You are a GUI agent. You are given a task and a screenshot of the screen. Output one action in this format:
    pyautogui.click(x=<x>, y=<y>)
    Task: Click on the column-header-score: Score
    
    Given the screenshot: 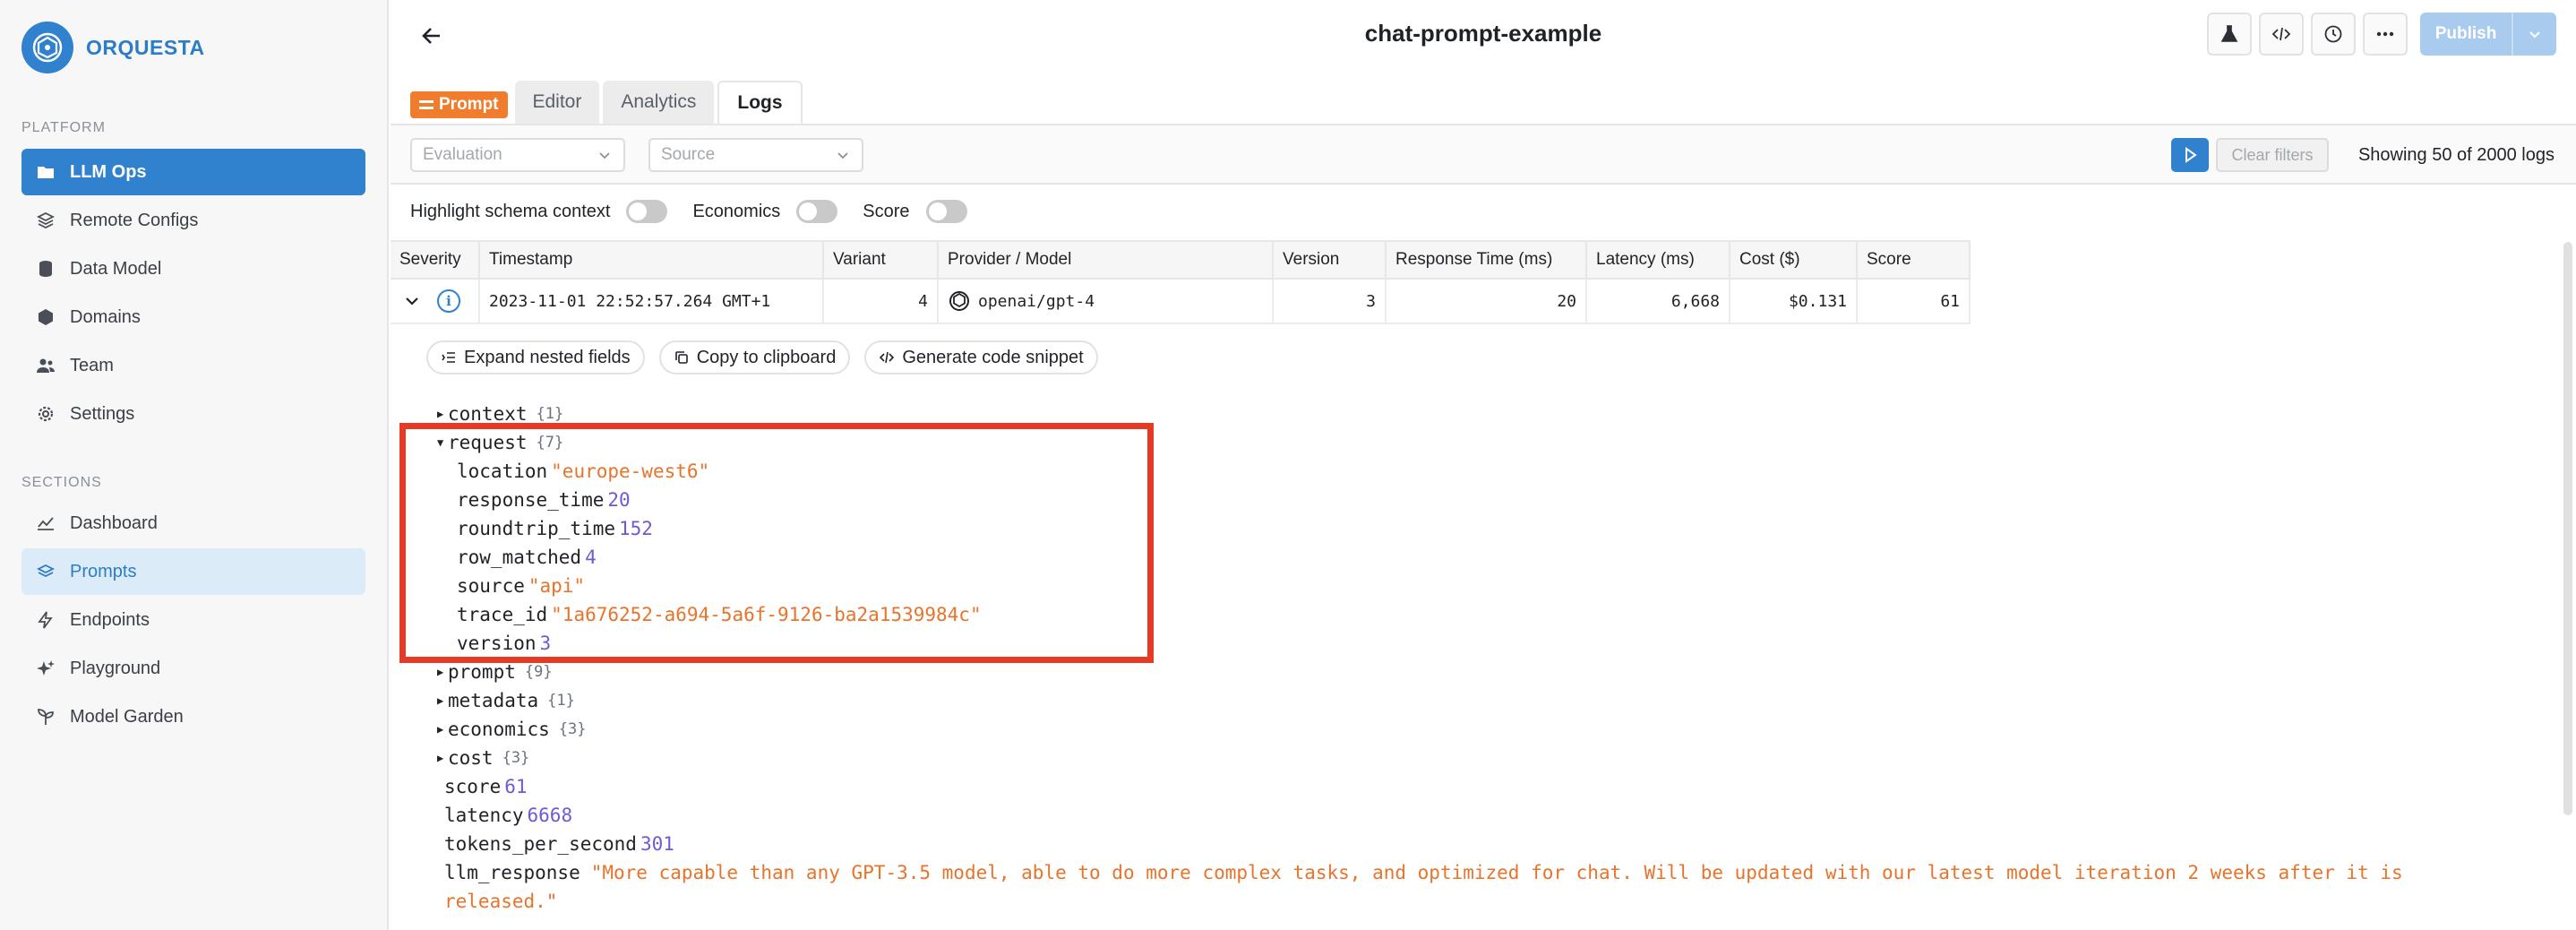 What is the action you would take?
    pyautogui.click(x=1914, y=260)
    